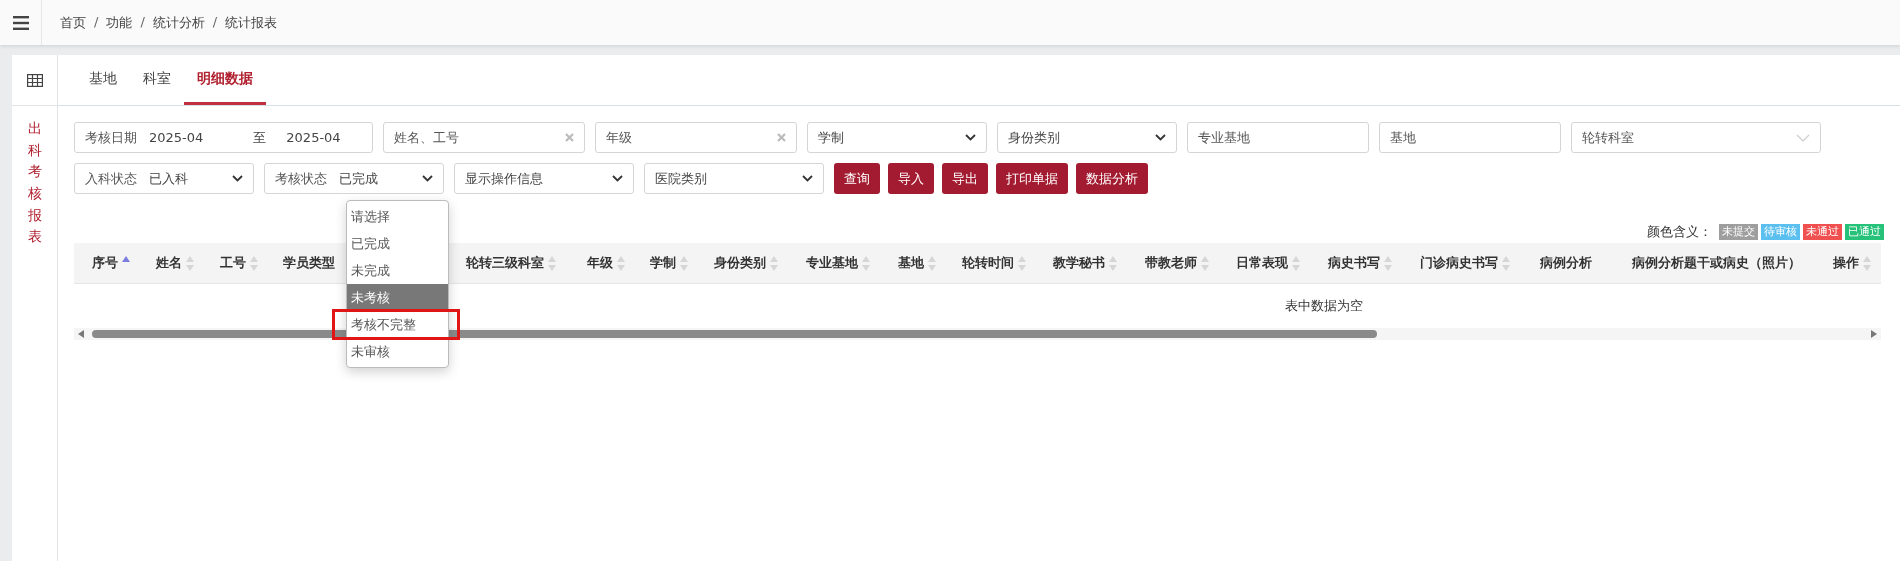  I want to click on action-button: 导出, so click(965, 178).